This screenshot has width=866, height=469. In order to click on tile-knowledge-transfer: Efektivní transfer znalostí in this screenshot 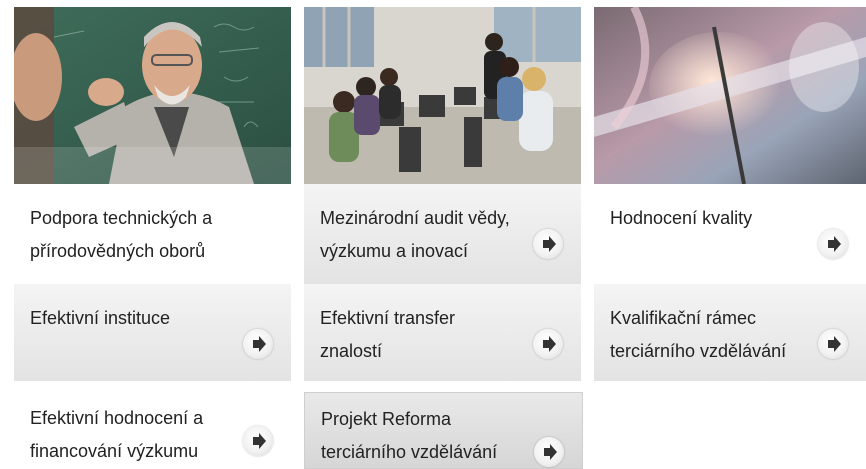, I will do `click(442, 332)`.